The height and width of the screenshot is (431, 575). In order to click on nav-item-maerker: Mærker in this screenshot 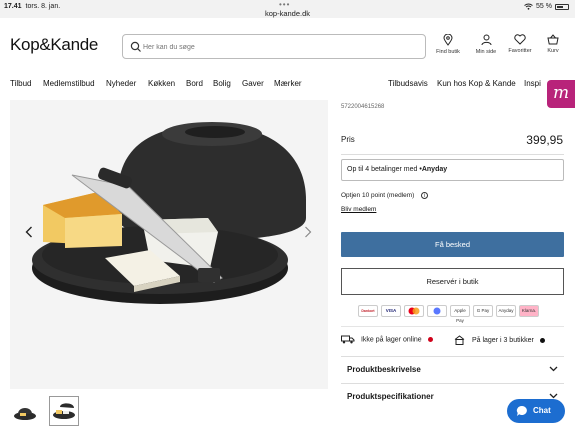, I will do `click(288, 83)`.